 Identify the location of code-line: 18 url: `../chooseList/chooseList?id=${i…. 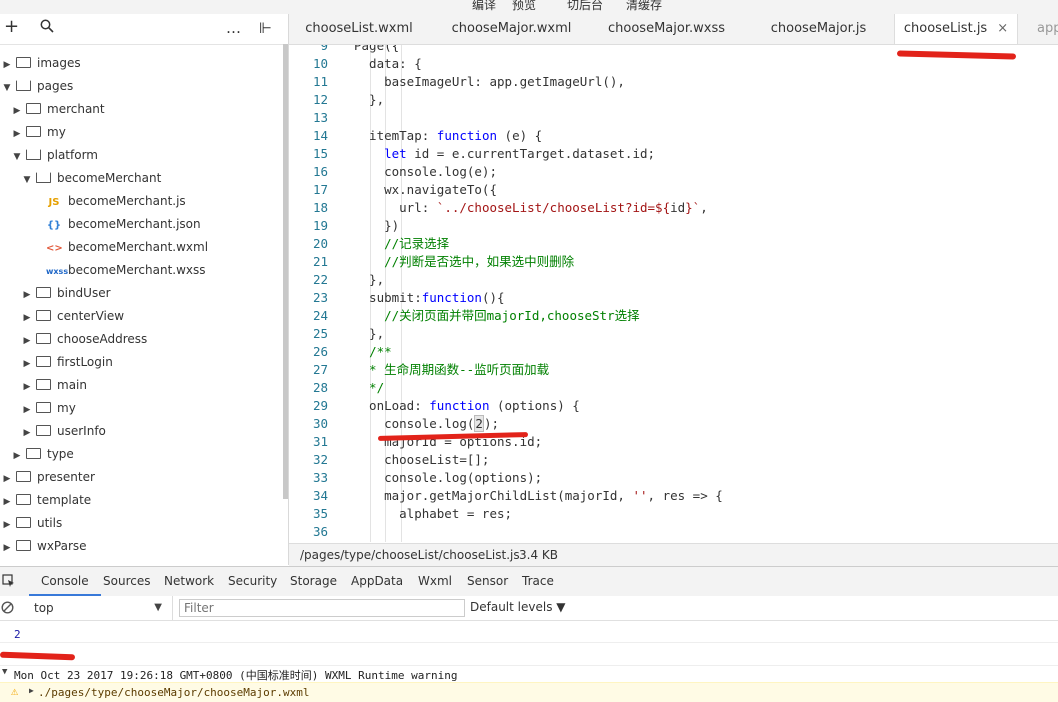
(498, 208).